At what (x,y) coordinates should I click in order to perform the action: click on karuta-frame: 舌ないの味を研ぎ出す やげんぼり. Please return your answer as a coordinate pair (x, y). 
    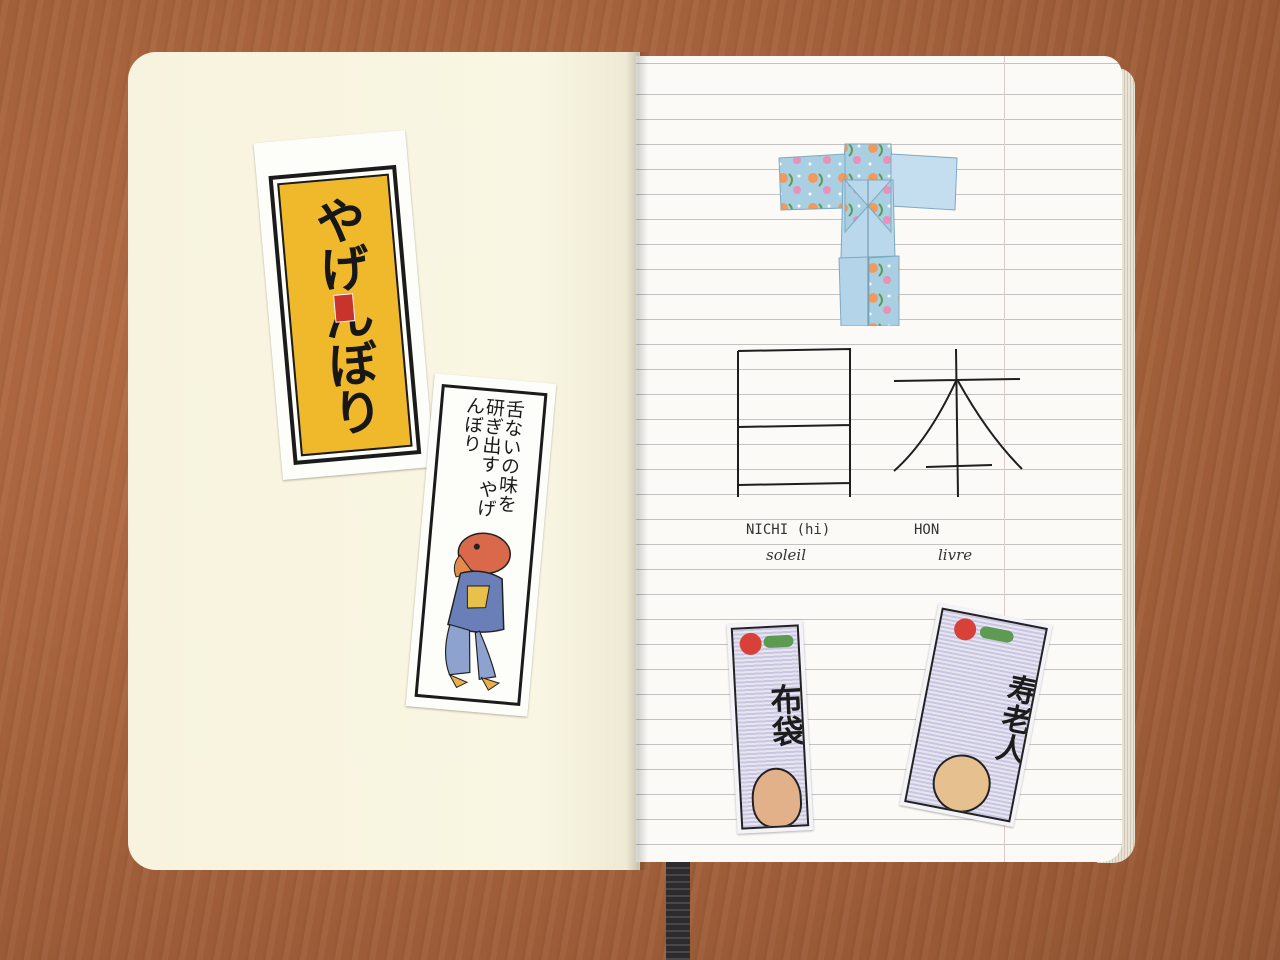
    Looking at the image, I should click on (481, 545).